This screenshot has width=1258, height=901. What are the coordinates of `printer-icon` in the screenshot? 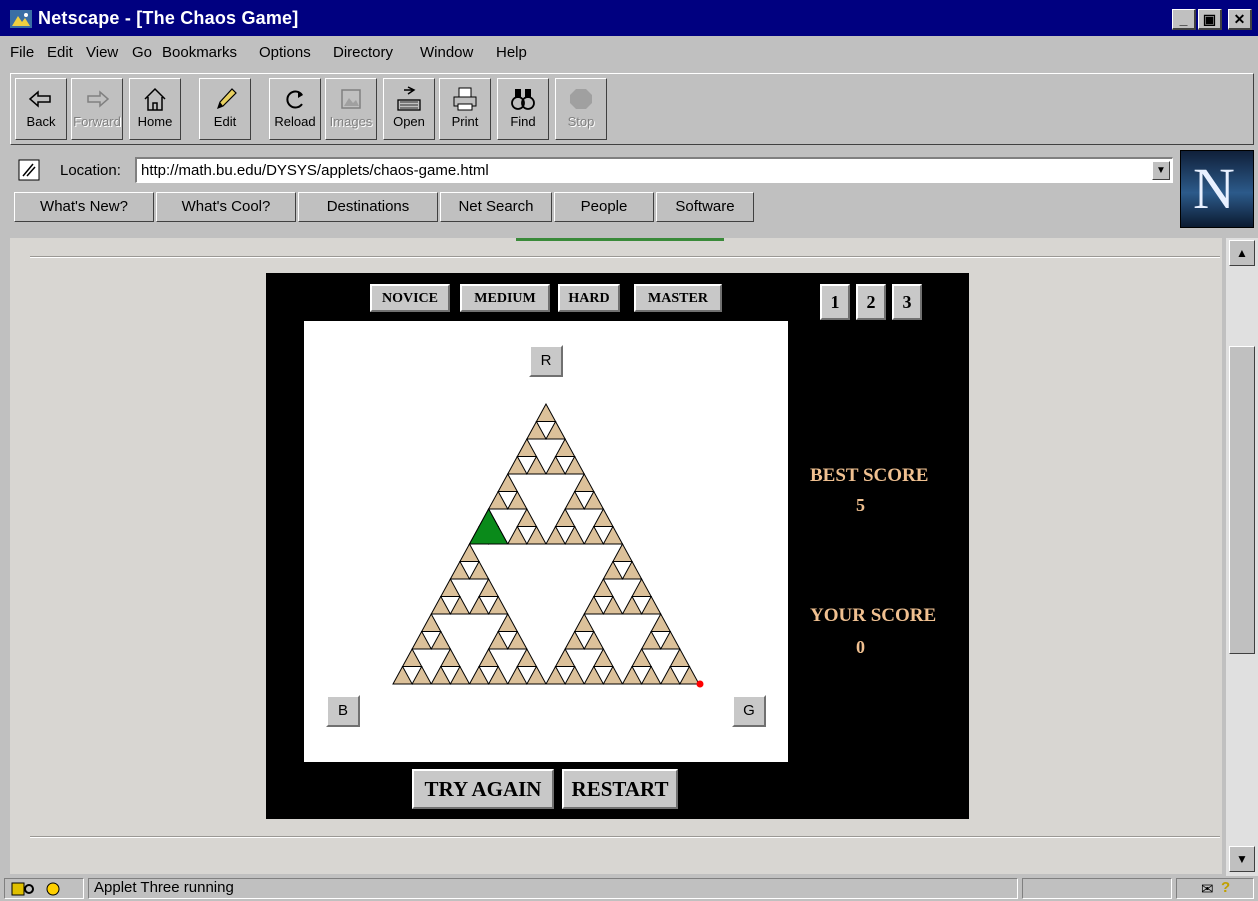 It's located at (465, 99).